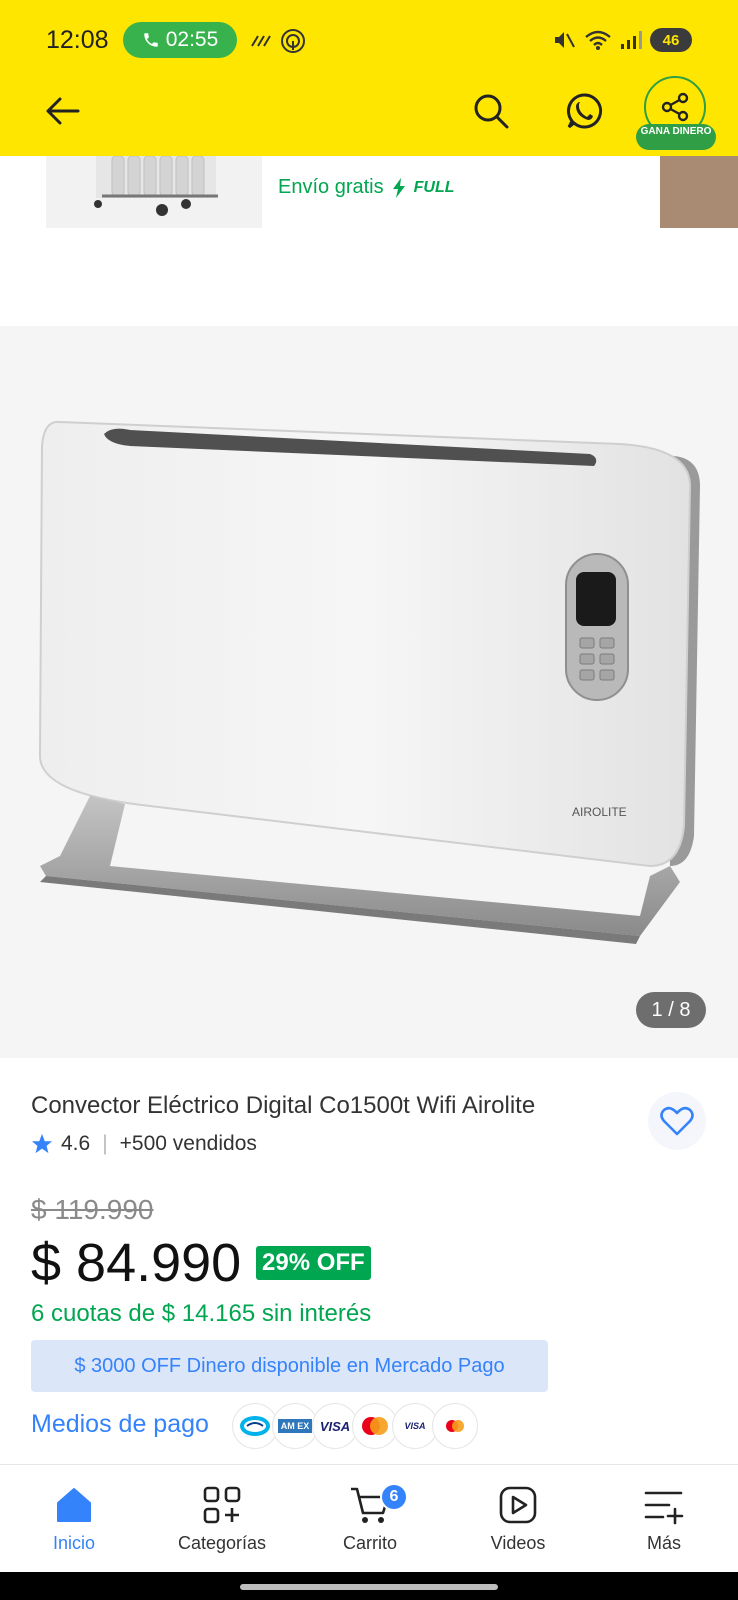 Image resolution: width=738 pixels, height=1600 pixels. I want to click on payment-methods-link: Medios de pago, so click(120, 1424).